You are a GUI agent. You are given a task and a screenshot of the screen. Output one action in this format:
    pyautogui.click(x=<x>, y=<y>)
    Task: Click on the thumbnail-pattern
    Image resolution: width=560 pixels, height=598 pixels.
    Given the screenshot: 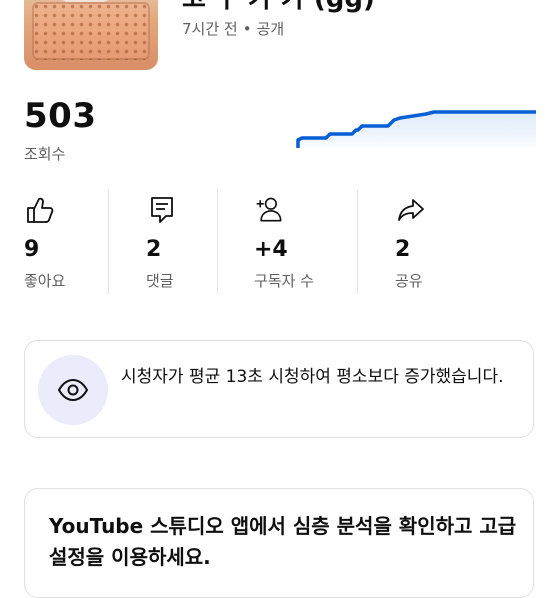 What is the action you would take?
    pyautogui.click(x=91, y=31)
    